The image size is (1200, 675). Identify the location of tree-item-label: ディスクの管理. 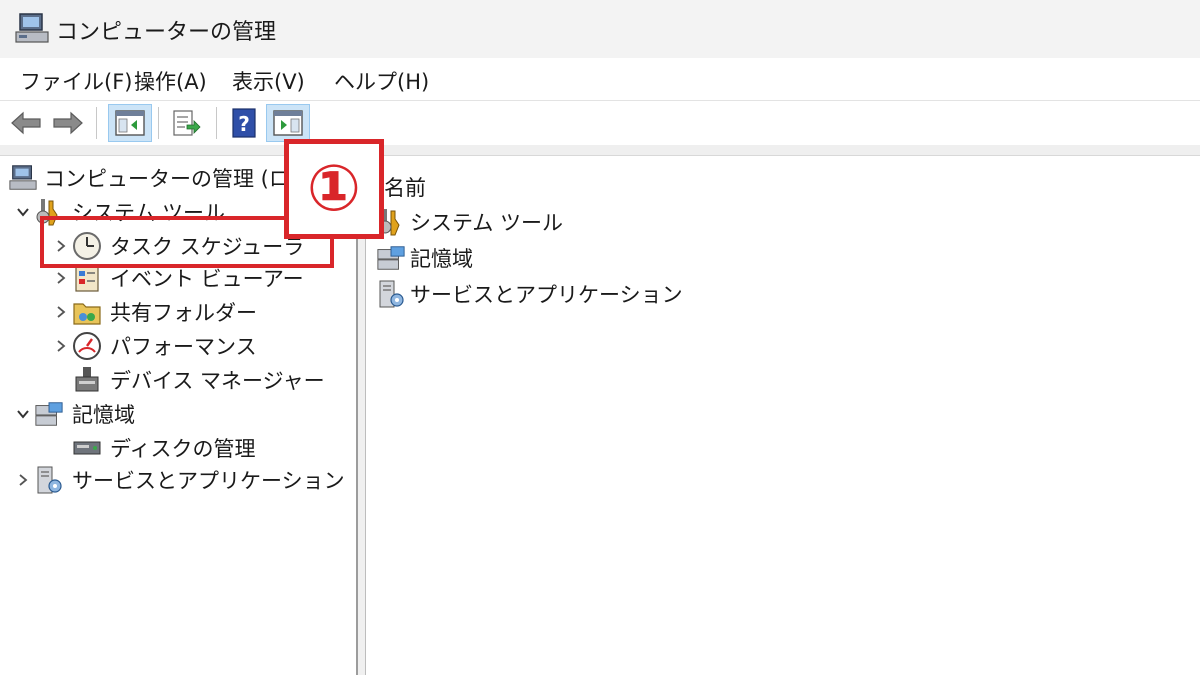
(183, 449).